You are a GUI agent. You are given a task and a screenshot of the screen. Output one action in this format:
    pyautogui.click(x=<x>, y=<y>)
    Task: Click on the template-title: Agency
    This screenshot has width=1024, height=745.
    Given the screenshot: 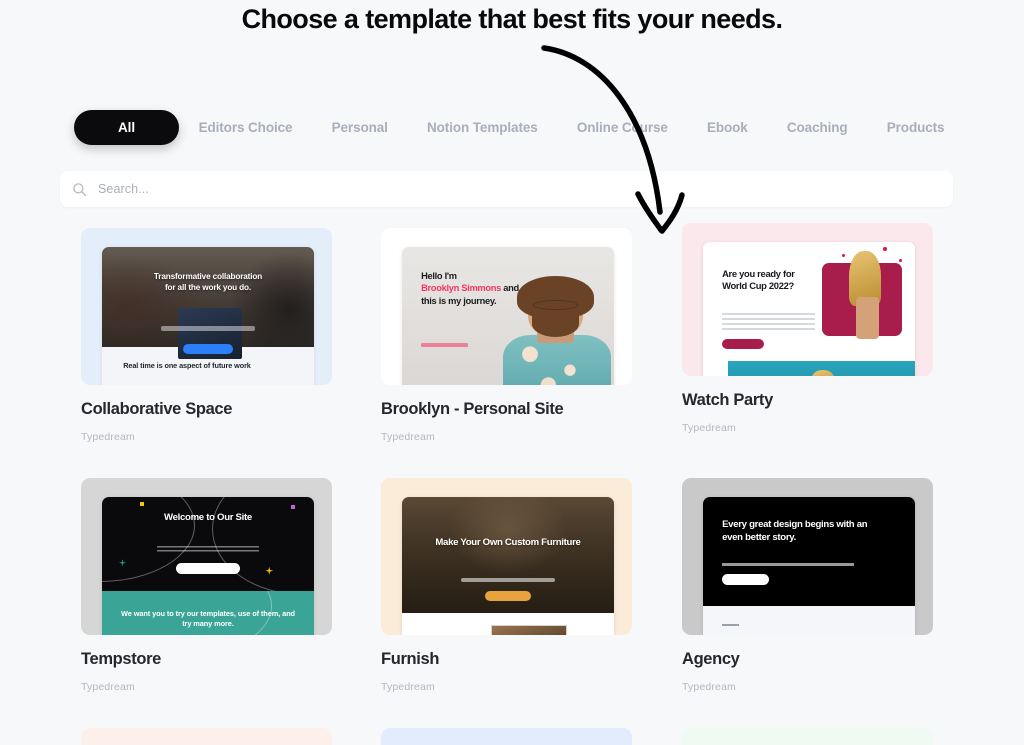 What is the action you would take?
    pyautogui.click(x=711, y=659)
    